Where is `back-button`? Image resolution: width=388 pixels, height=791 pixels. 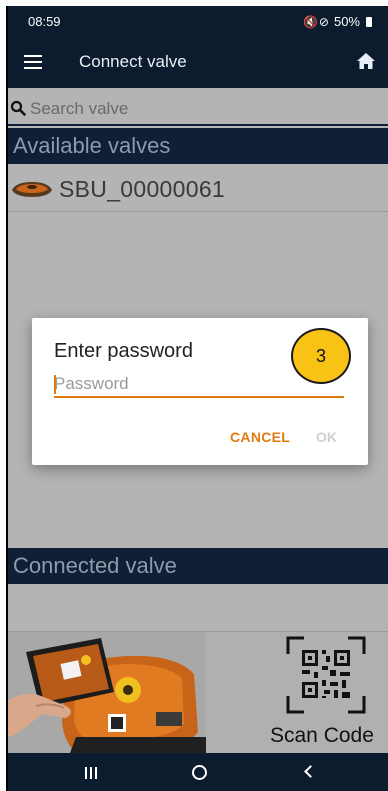 back-button is located at coordinates (308, 772).